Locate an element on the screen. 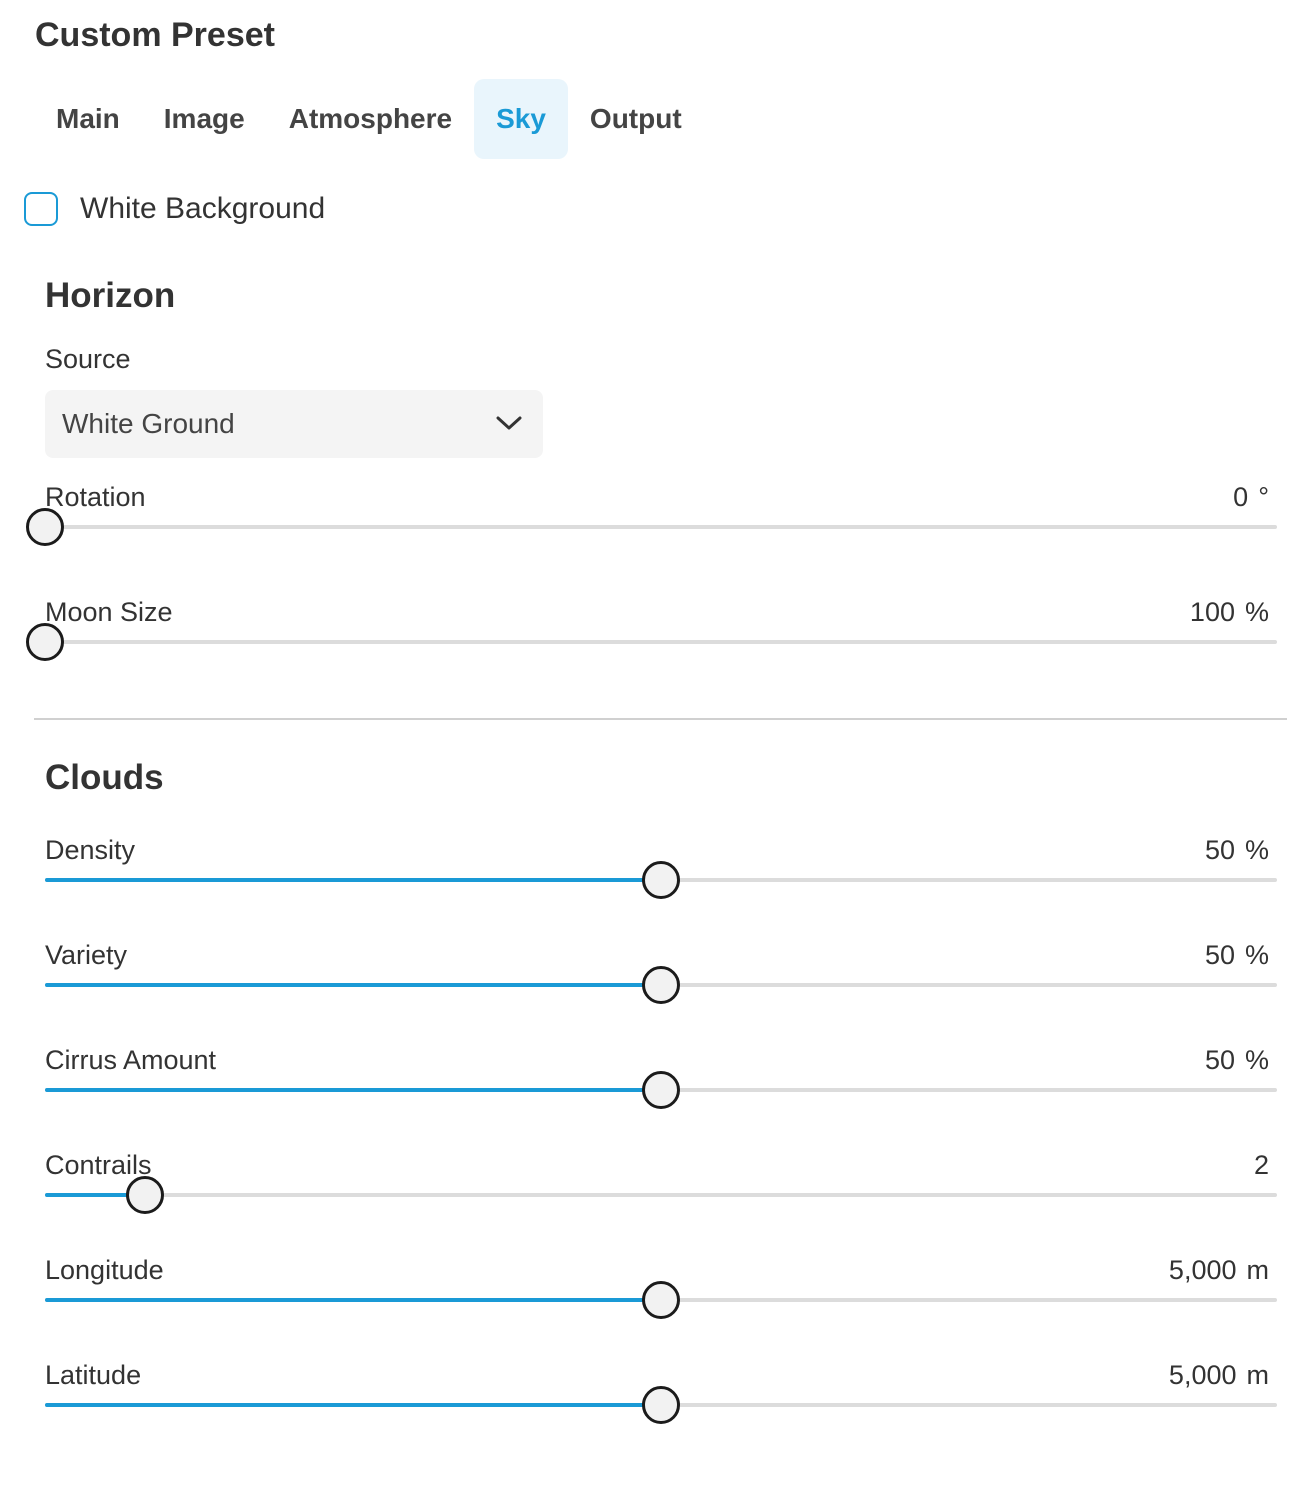 The image size is (1305, 1493). latitude-slider-track is located at coordinates (661, 1405).